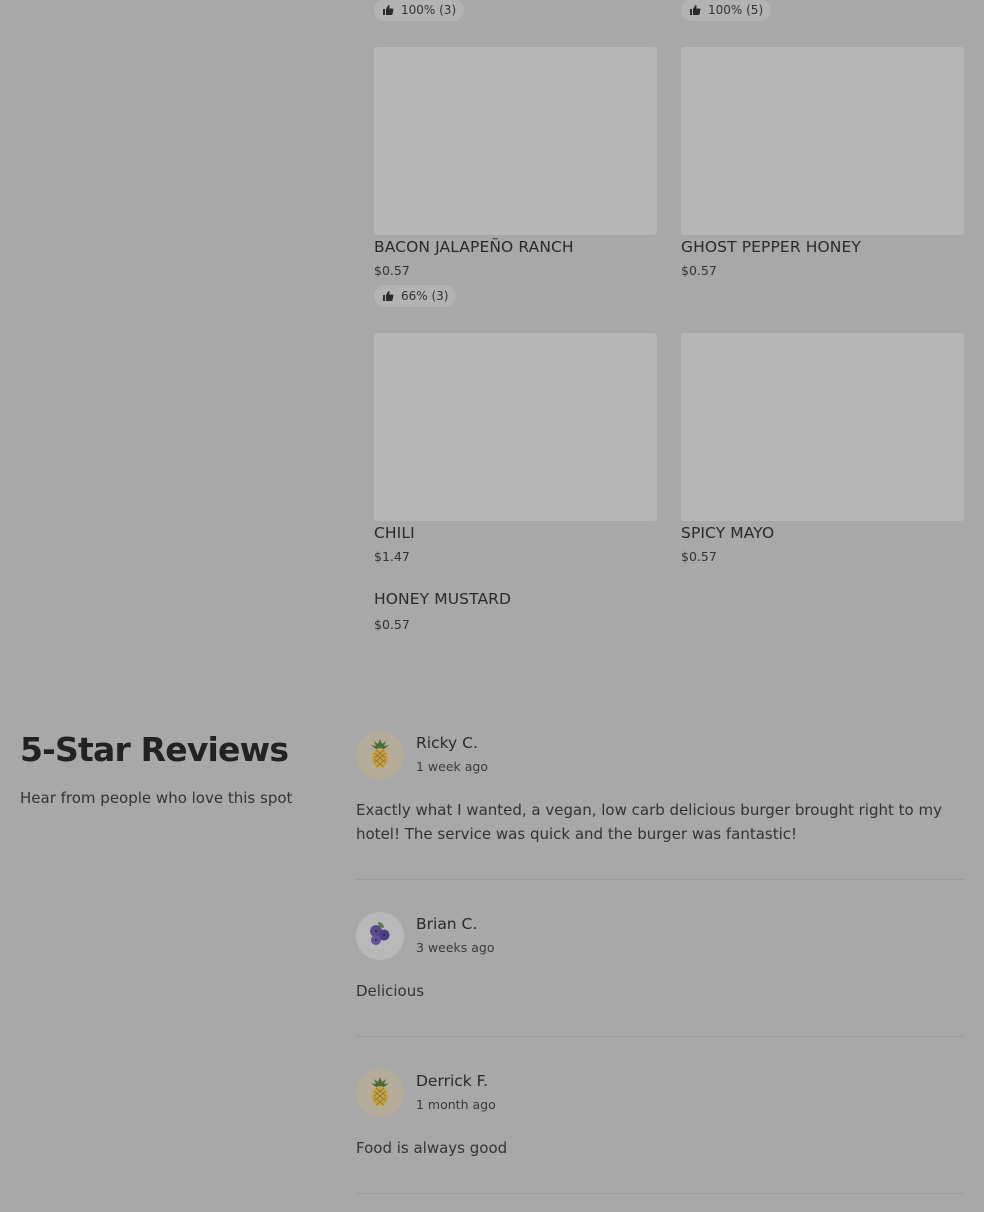 The image size is (984, 1212). Describe the element at coordinates (390, 991) in the screenshot. I see `review-text: Delicious` at that location.